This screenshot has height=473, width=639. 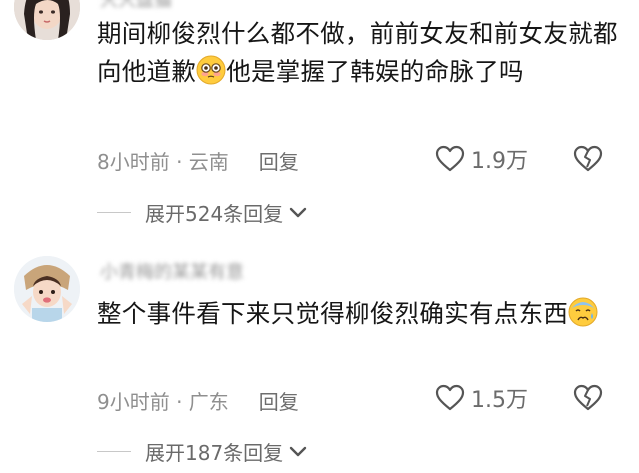 What do you see at coordinates (333, 313) in the screenshot?
I see `comment-text-part: 整个事件看下来只觉得柳俊烈确实有点东西` at bounding box center [333, 313].